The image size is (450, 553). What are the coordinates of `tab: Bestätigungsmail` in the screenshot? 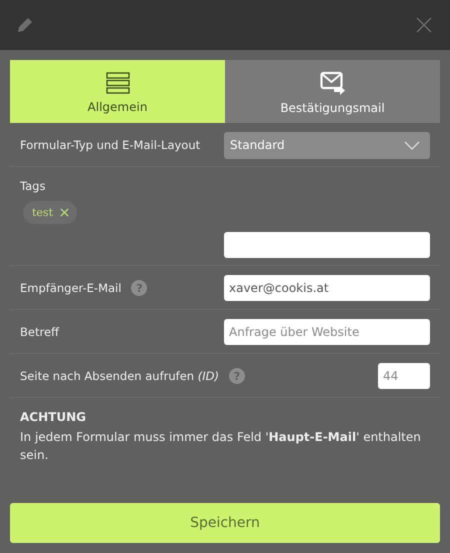 It's located at (332, 91).